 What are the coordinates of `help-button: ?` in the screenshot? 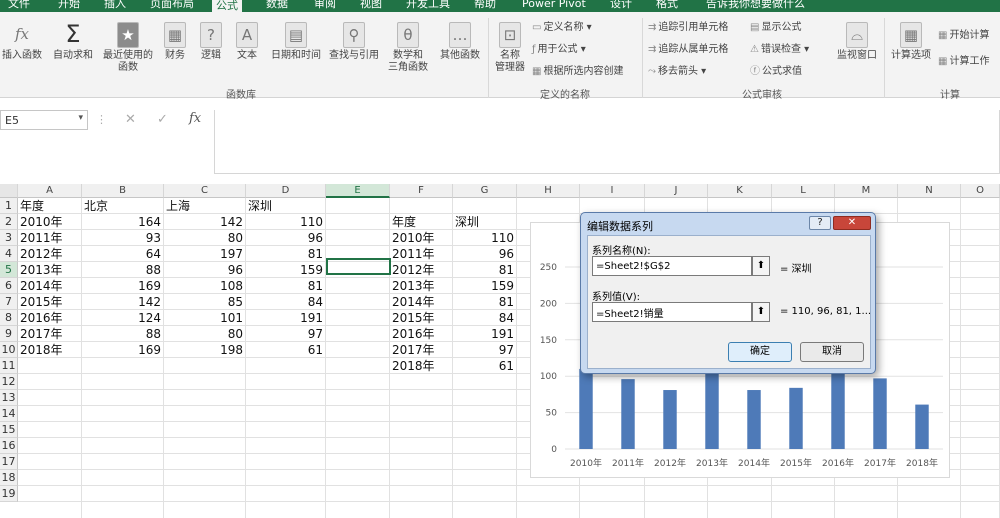 It's located at (820, 223).